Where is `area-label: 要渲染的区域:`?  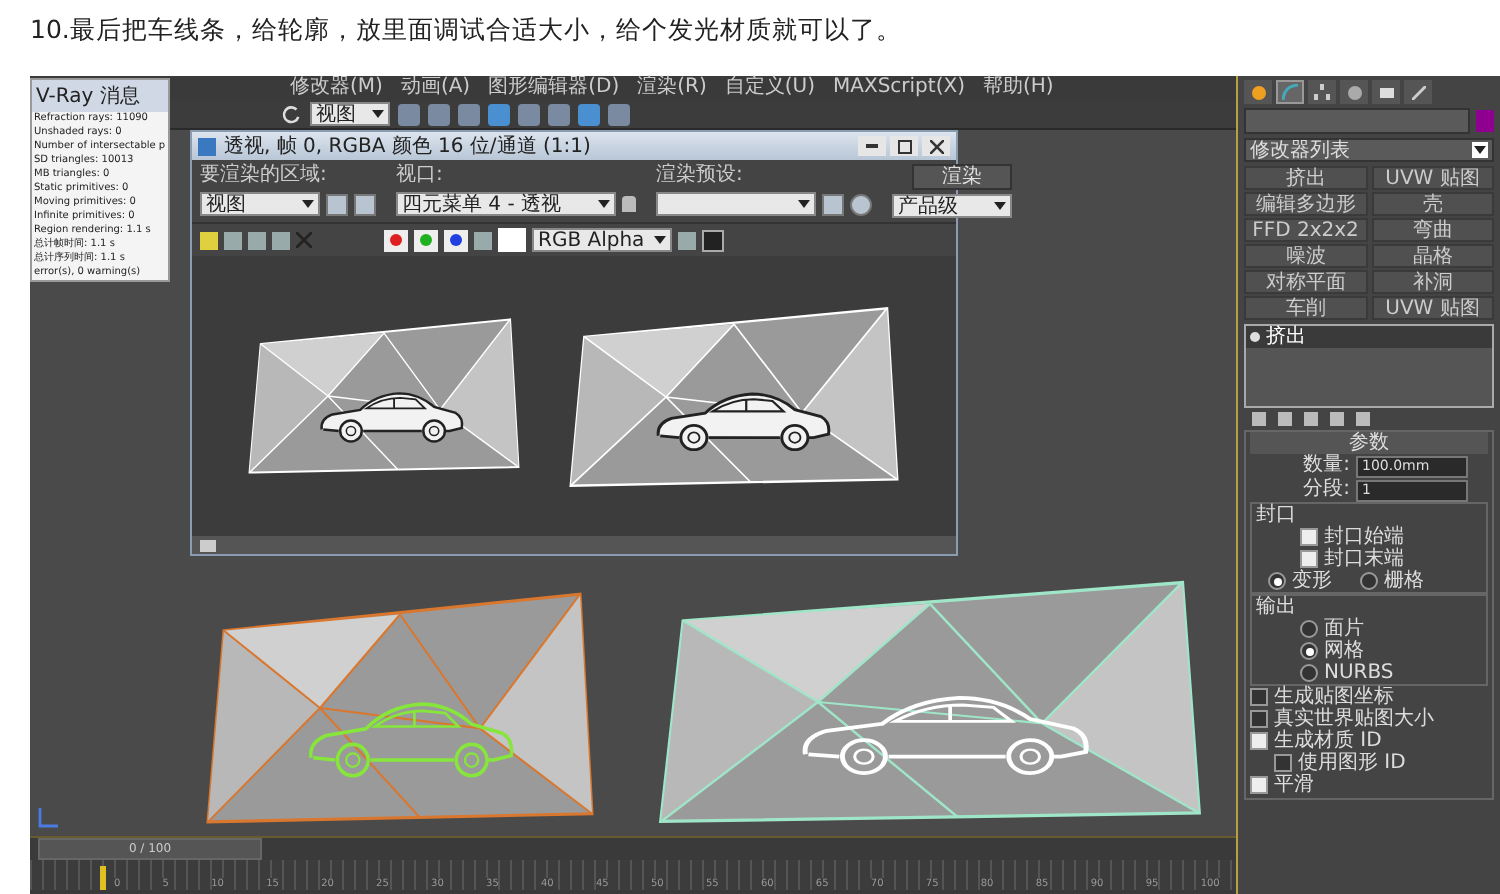
area-label: 要渲染的区域: is located at coordinates (264, 176).